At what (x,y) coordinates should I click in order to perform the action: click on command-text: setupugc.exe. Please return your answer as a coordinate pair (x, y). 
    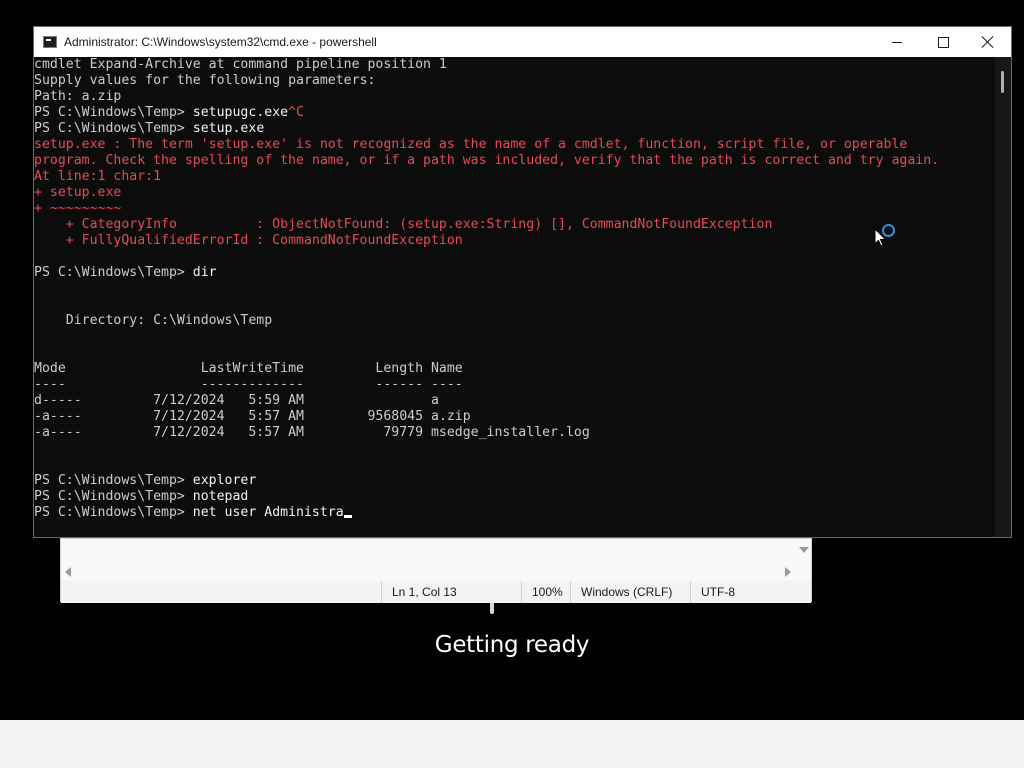
    Looking at the image, I should click on (240, 112).